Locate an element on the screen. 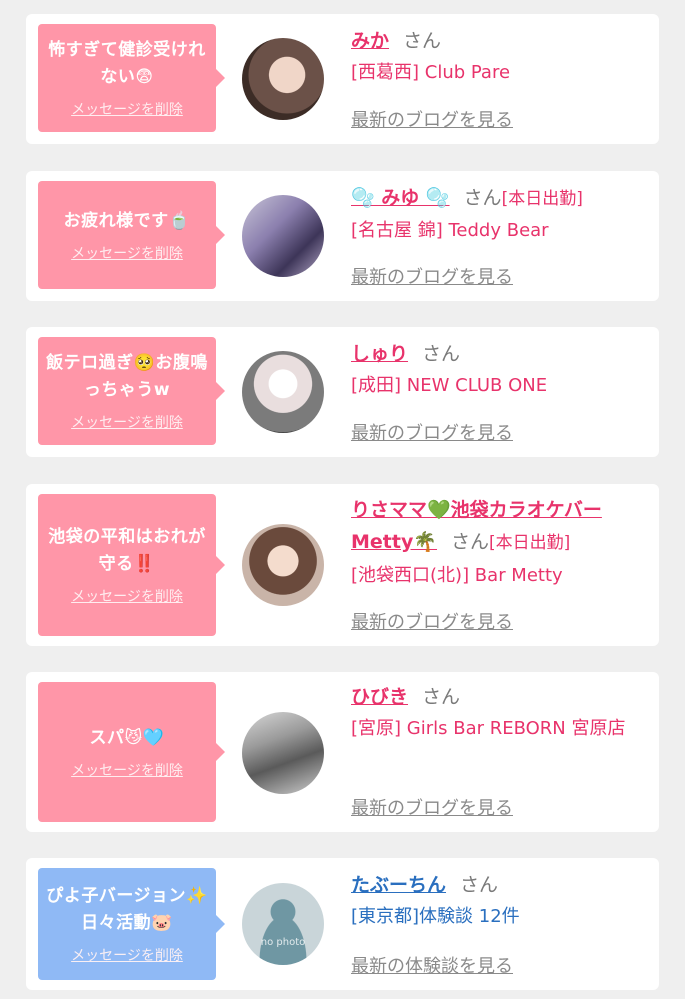 The image size is (685, 999). experience-count: [東京都]体験談 12件 is located at coordinates (435, 916).